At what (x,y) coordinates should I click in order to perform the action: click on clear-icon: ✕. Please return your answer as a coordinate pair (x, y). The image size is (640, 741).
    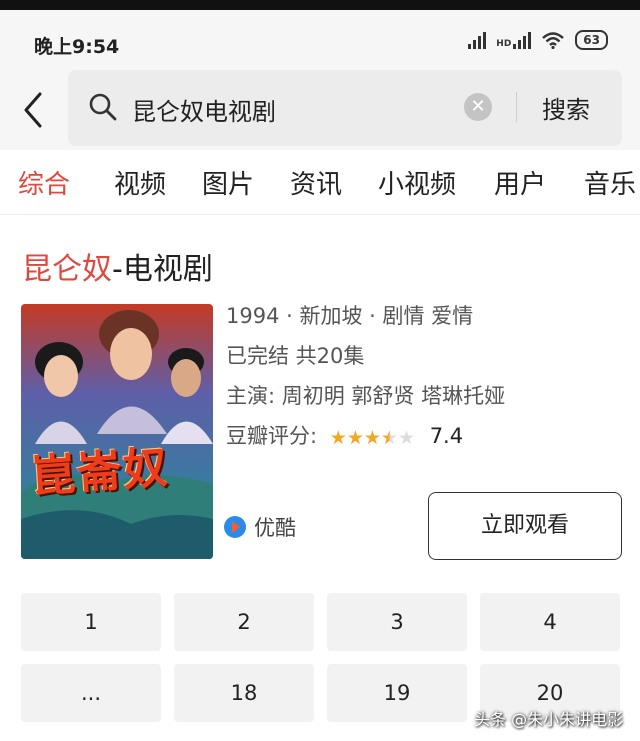
    Looking at the image, I should click on (478, 107).